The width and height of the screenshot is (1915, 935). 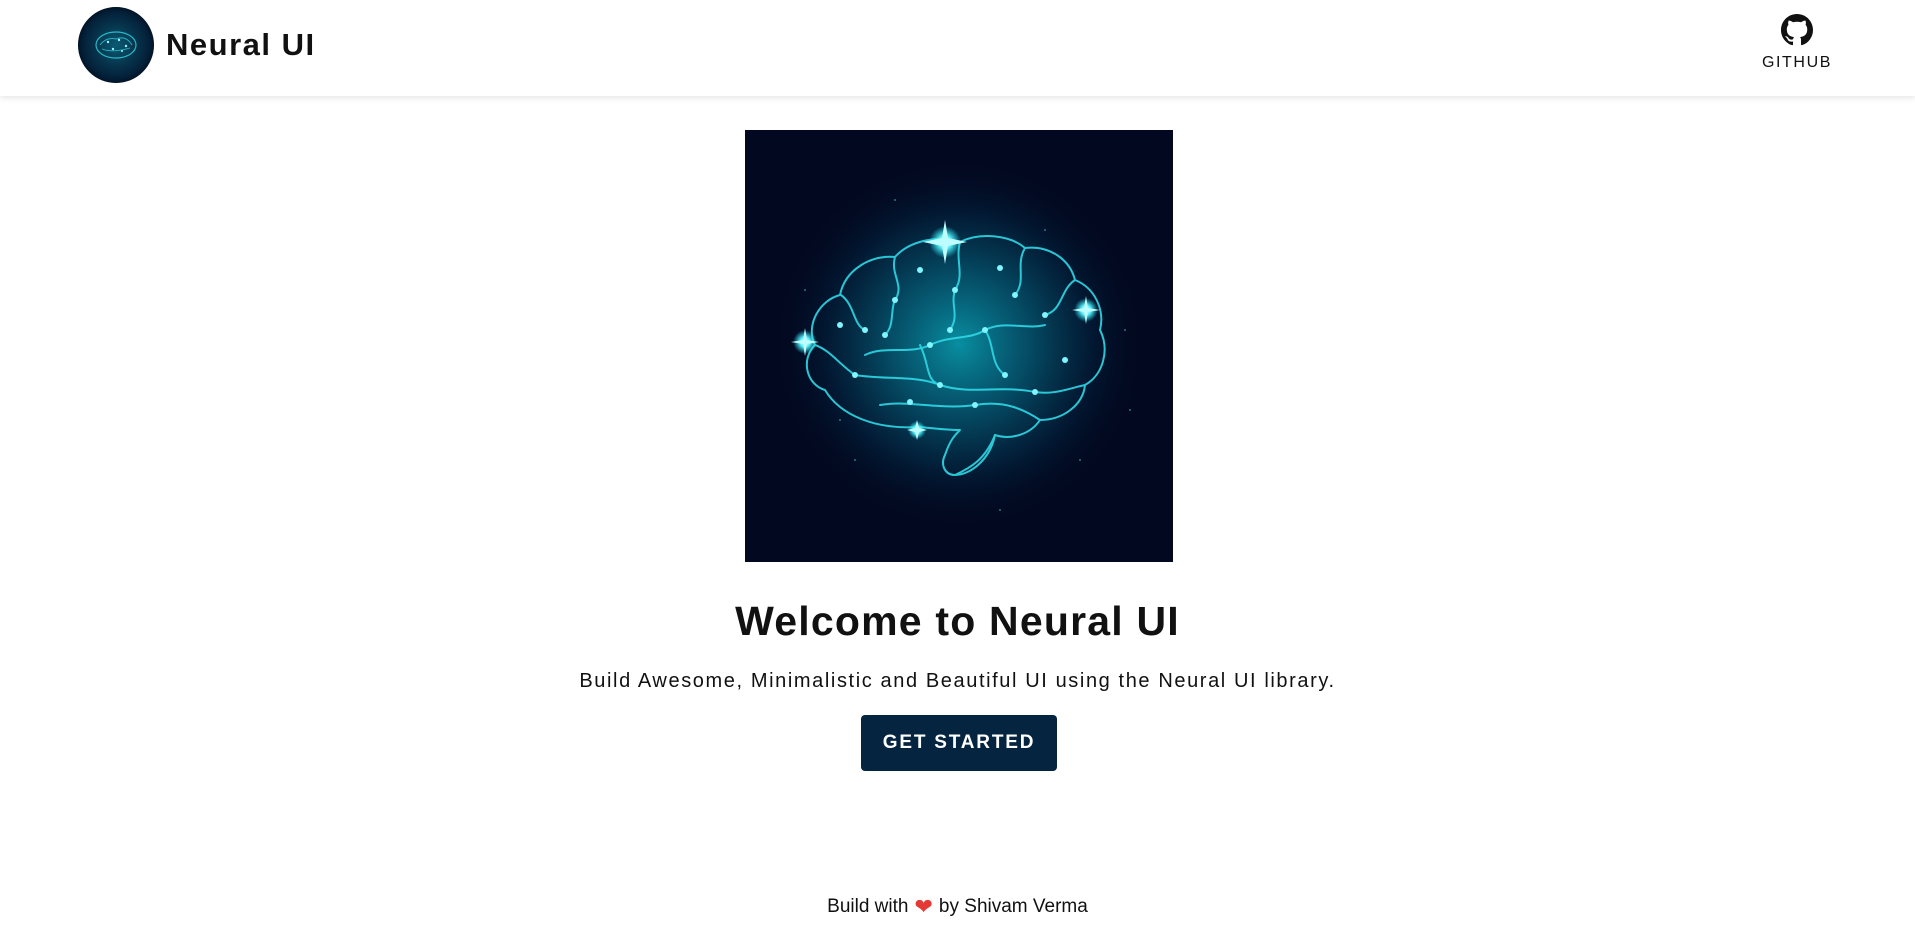 I want to click on brand-link: Neural UI, so click(x=197, y=45).